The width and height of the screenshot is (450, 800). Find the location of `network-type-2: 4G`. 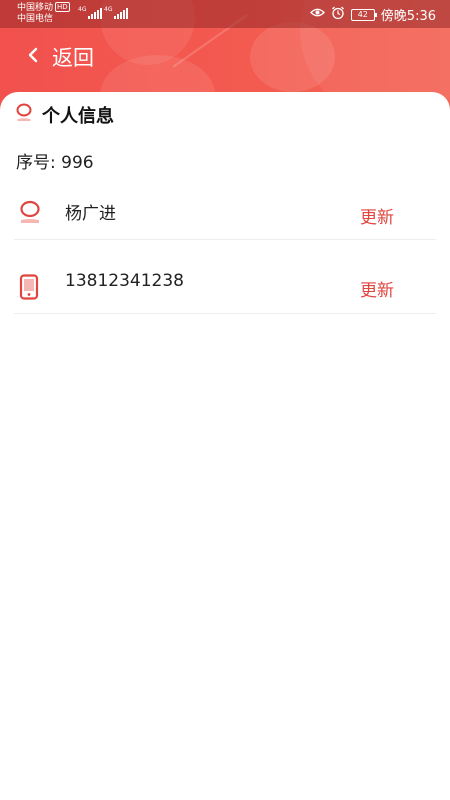

network-type-2: 4G is located at coordinates (108, 9).